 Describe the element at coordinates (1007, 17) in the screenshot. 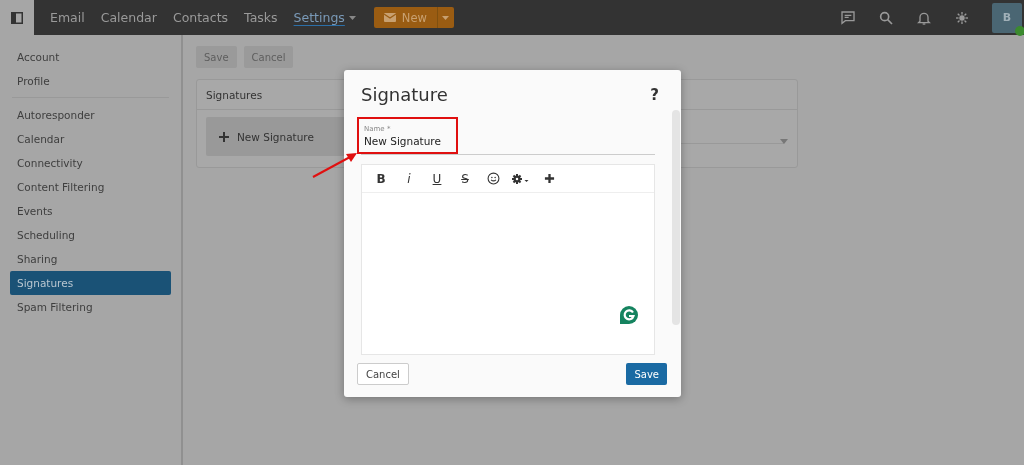

I see `user-avatar: B` at that location.